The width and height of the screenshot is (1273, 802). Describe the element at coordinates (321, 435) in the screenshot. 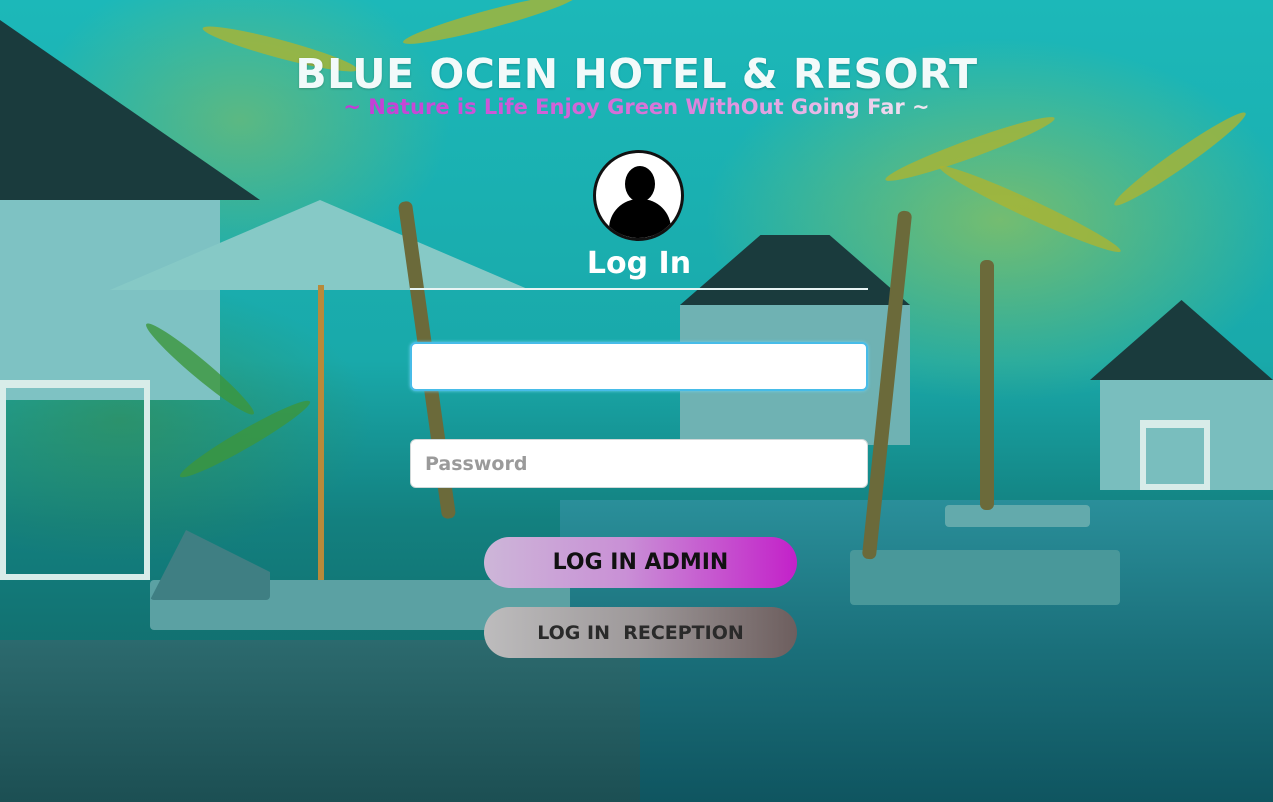

I see `umbrella-pole` at that location.